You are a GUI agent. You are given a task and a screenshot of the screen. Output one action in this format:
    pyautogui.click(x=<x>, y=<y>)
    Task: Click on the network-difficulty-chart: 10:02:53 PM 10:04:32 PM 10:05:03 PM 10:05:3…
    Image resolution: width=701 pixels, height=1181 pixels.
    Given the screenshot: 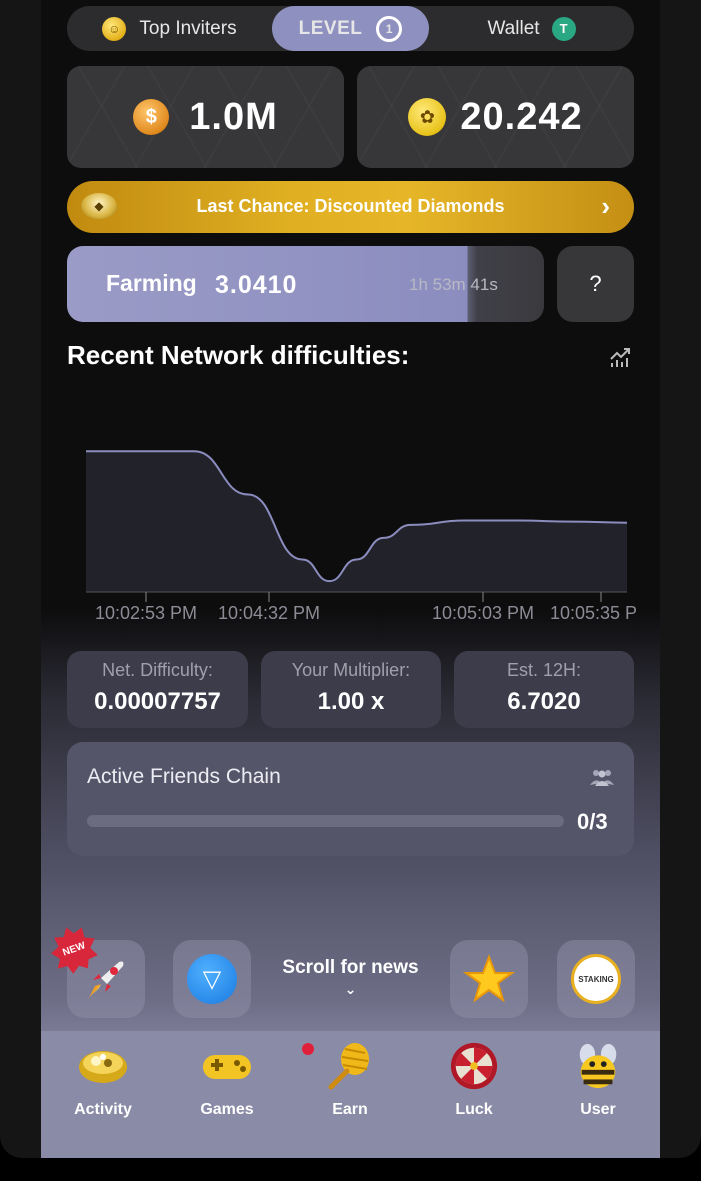 What is the action you would take?
    pyautogui.click(x=361, y=536)
    